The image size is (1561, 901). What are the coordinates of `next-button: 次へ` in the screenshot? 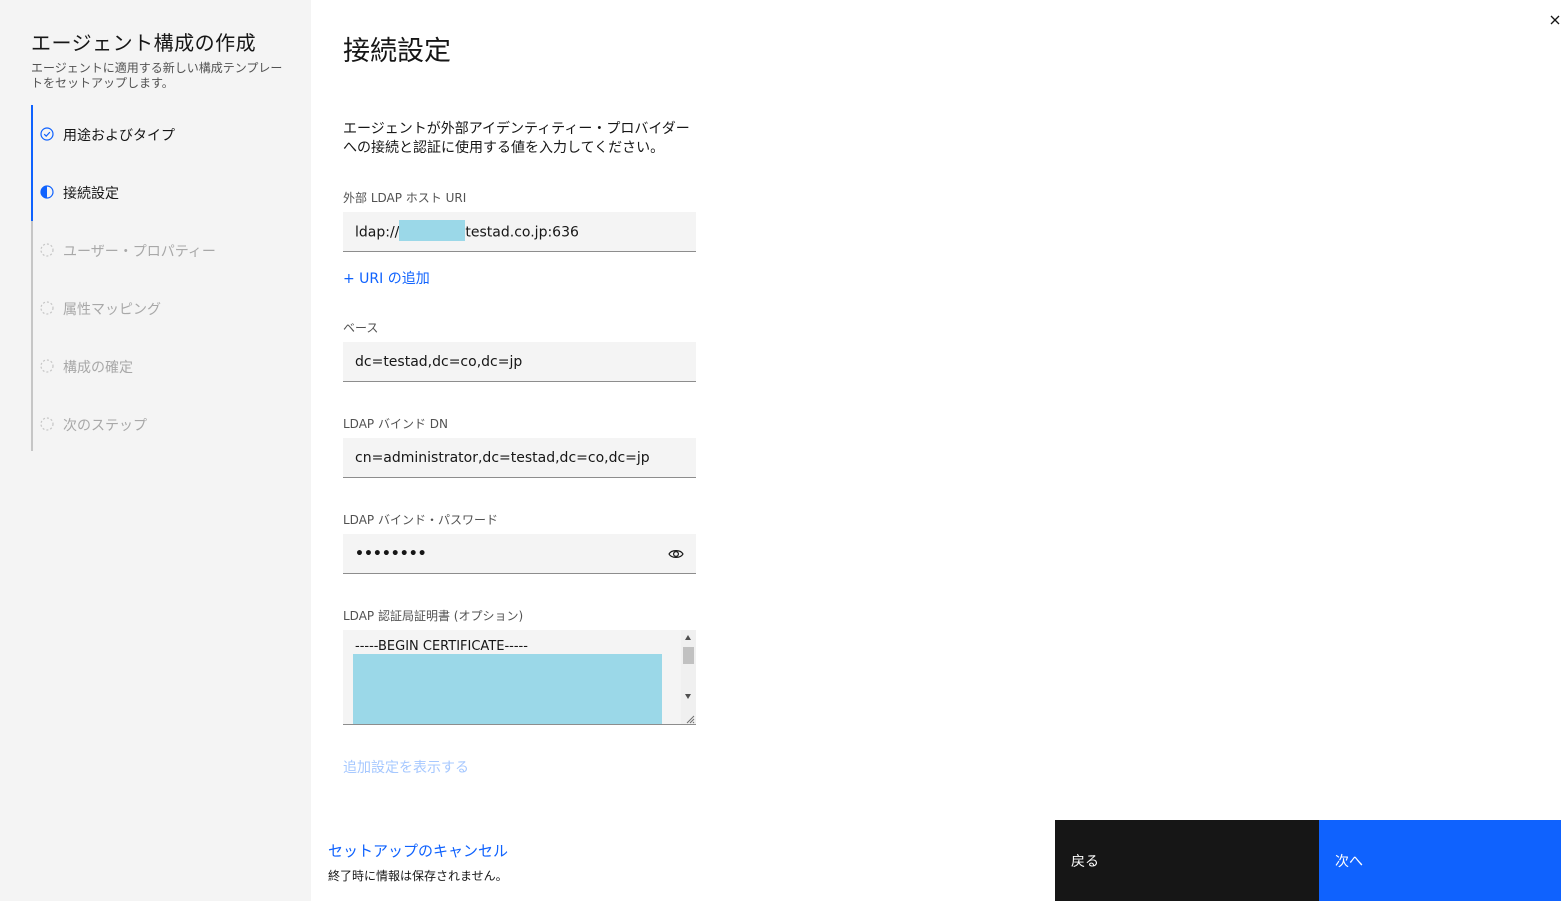 It's located at (1440, 860).